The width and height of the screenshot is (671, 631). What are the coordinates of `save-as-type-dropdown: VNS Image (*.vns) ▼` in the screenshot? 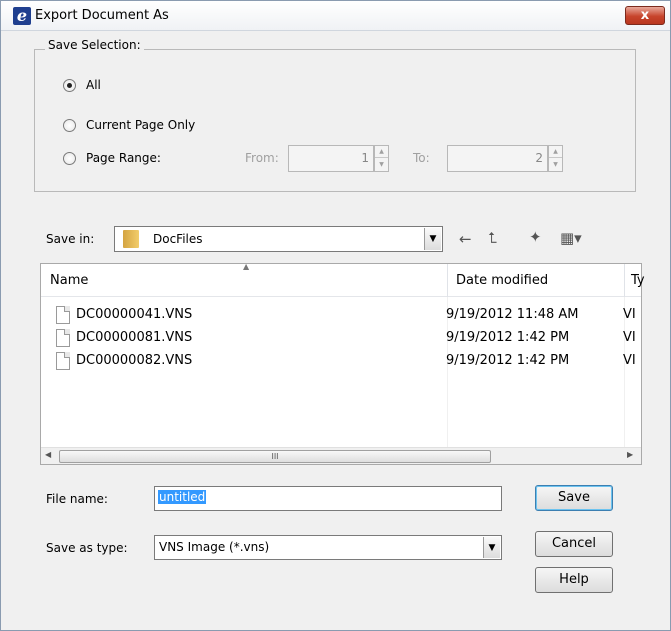 It's located at (328, 547).